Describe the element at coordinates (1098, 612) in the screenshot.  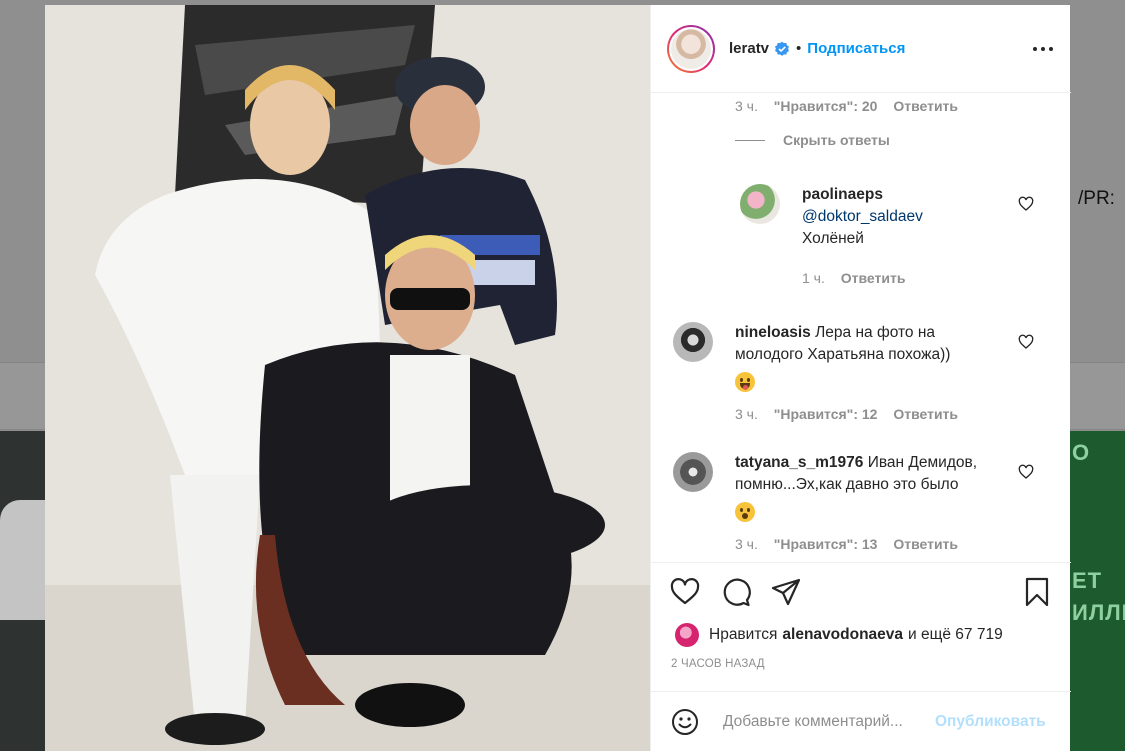
I see `background-banner-text: ИЛЛИ` at that location.